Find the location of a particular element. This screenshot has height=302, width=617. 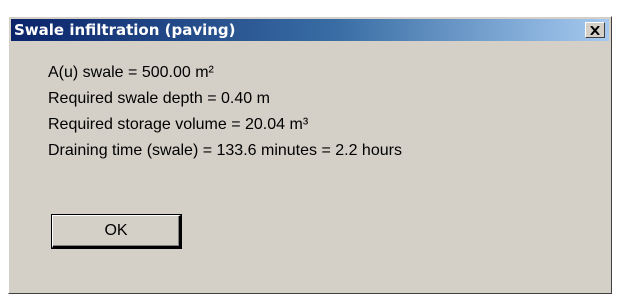

swale-depth-text: Required swale depth = 0.40 m is located at coordinates (159, 98).